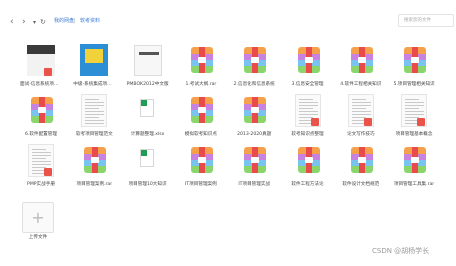 This screenshot has width=456, height=266. I want to click on file-item: 4.软件工程相关知识, so click(361, 68).